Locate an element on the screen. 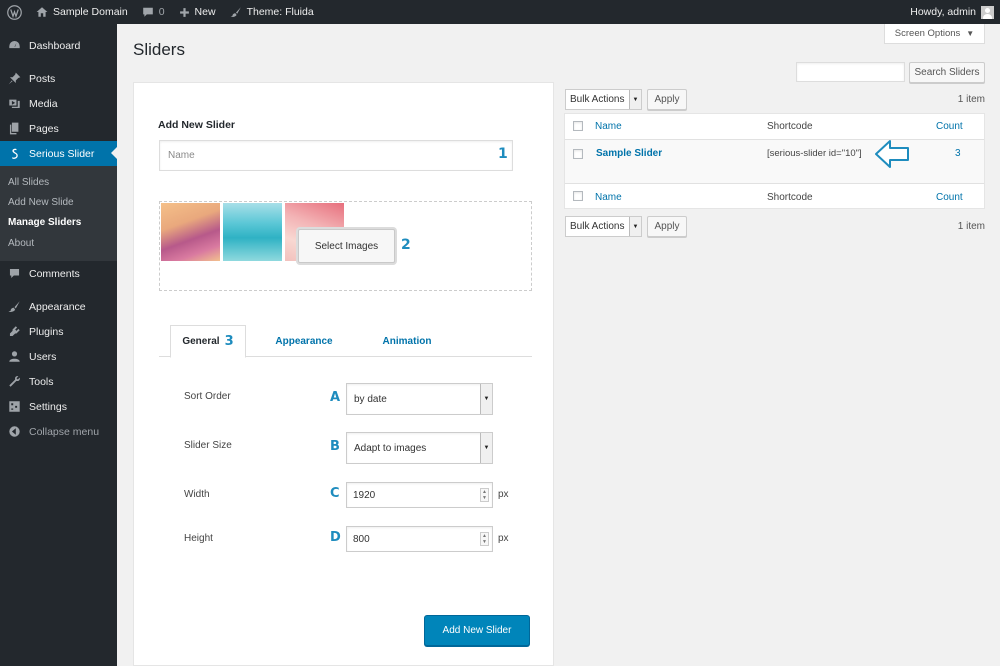 The image size is (1000, 666). tab-label: General is located at coordinates (201, 341).